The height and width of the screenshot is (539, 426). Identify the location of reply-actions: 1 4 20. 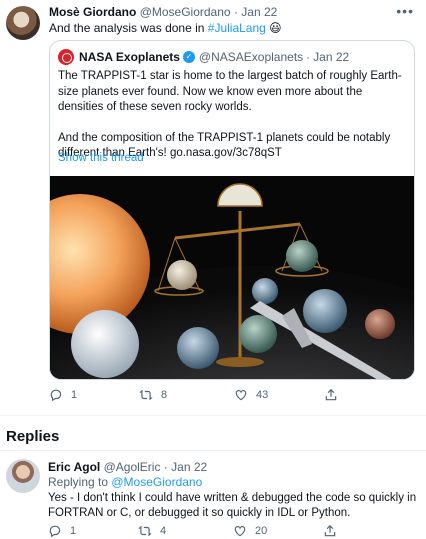
(228, 531).